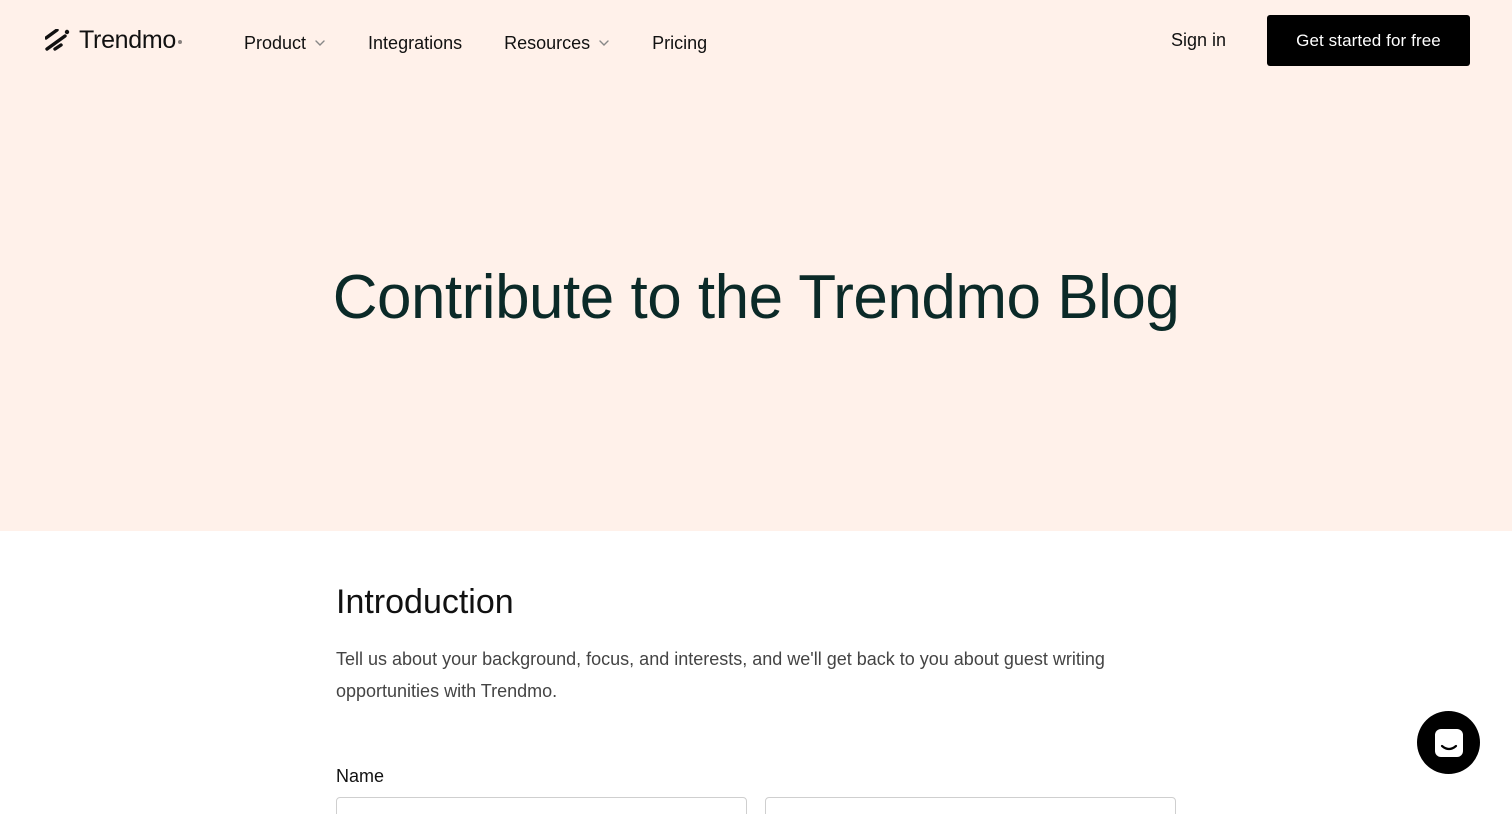 The height and width of the screenshot is (814, 1512). What do you see at coordinates (275, 43) in the screenshot?
I see `nav-item-label: Product` at bounding box center [275, 43].